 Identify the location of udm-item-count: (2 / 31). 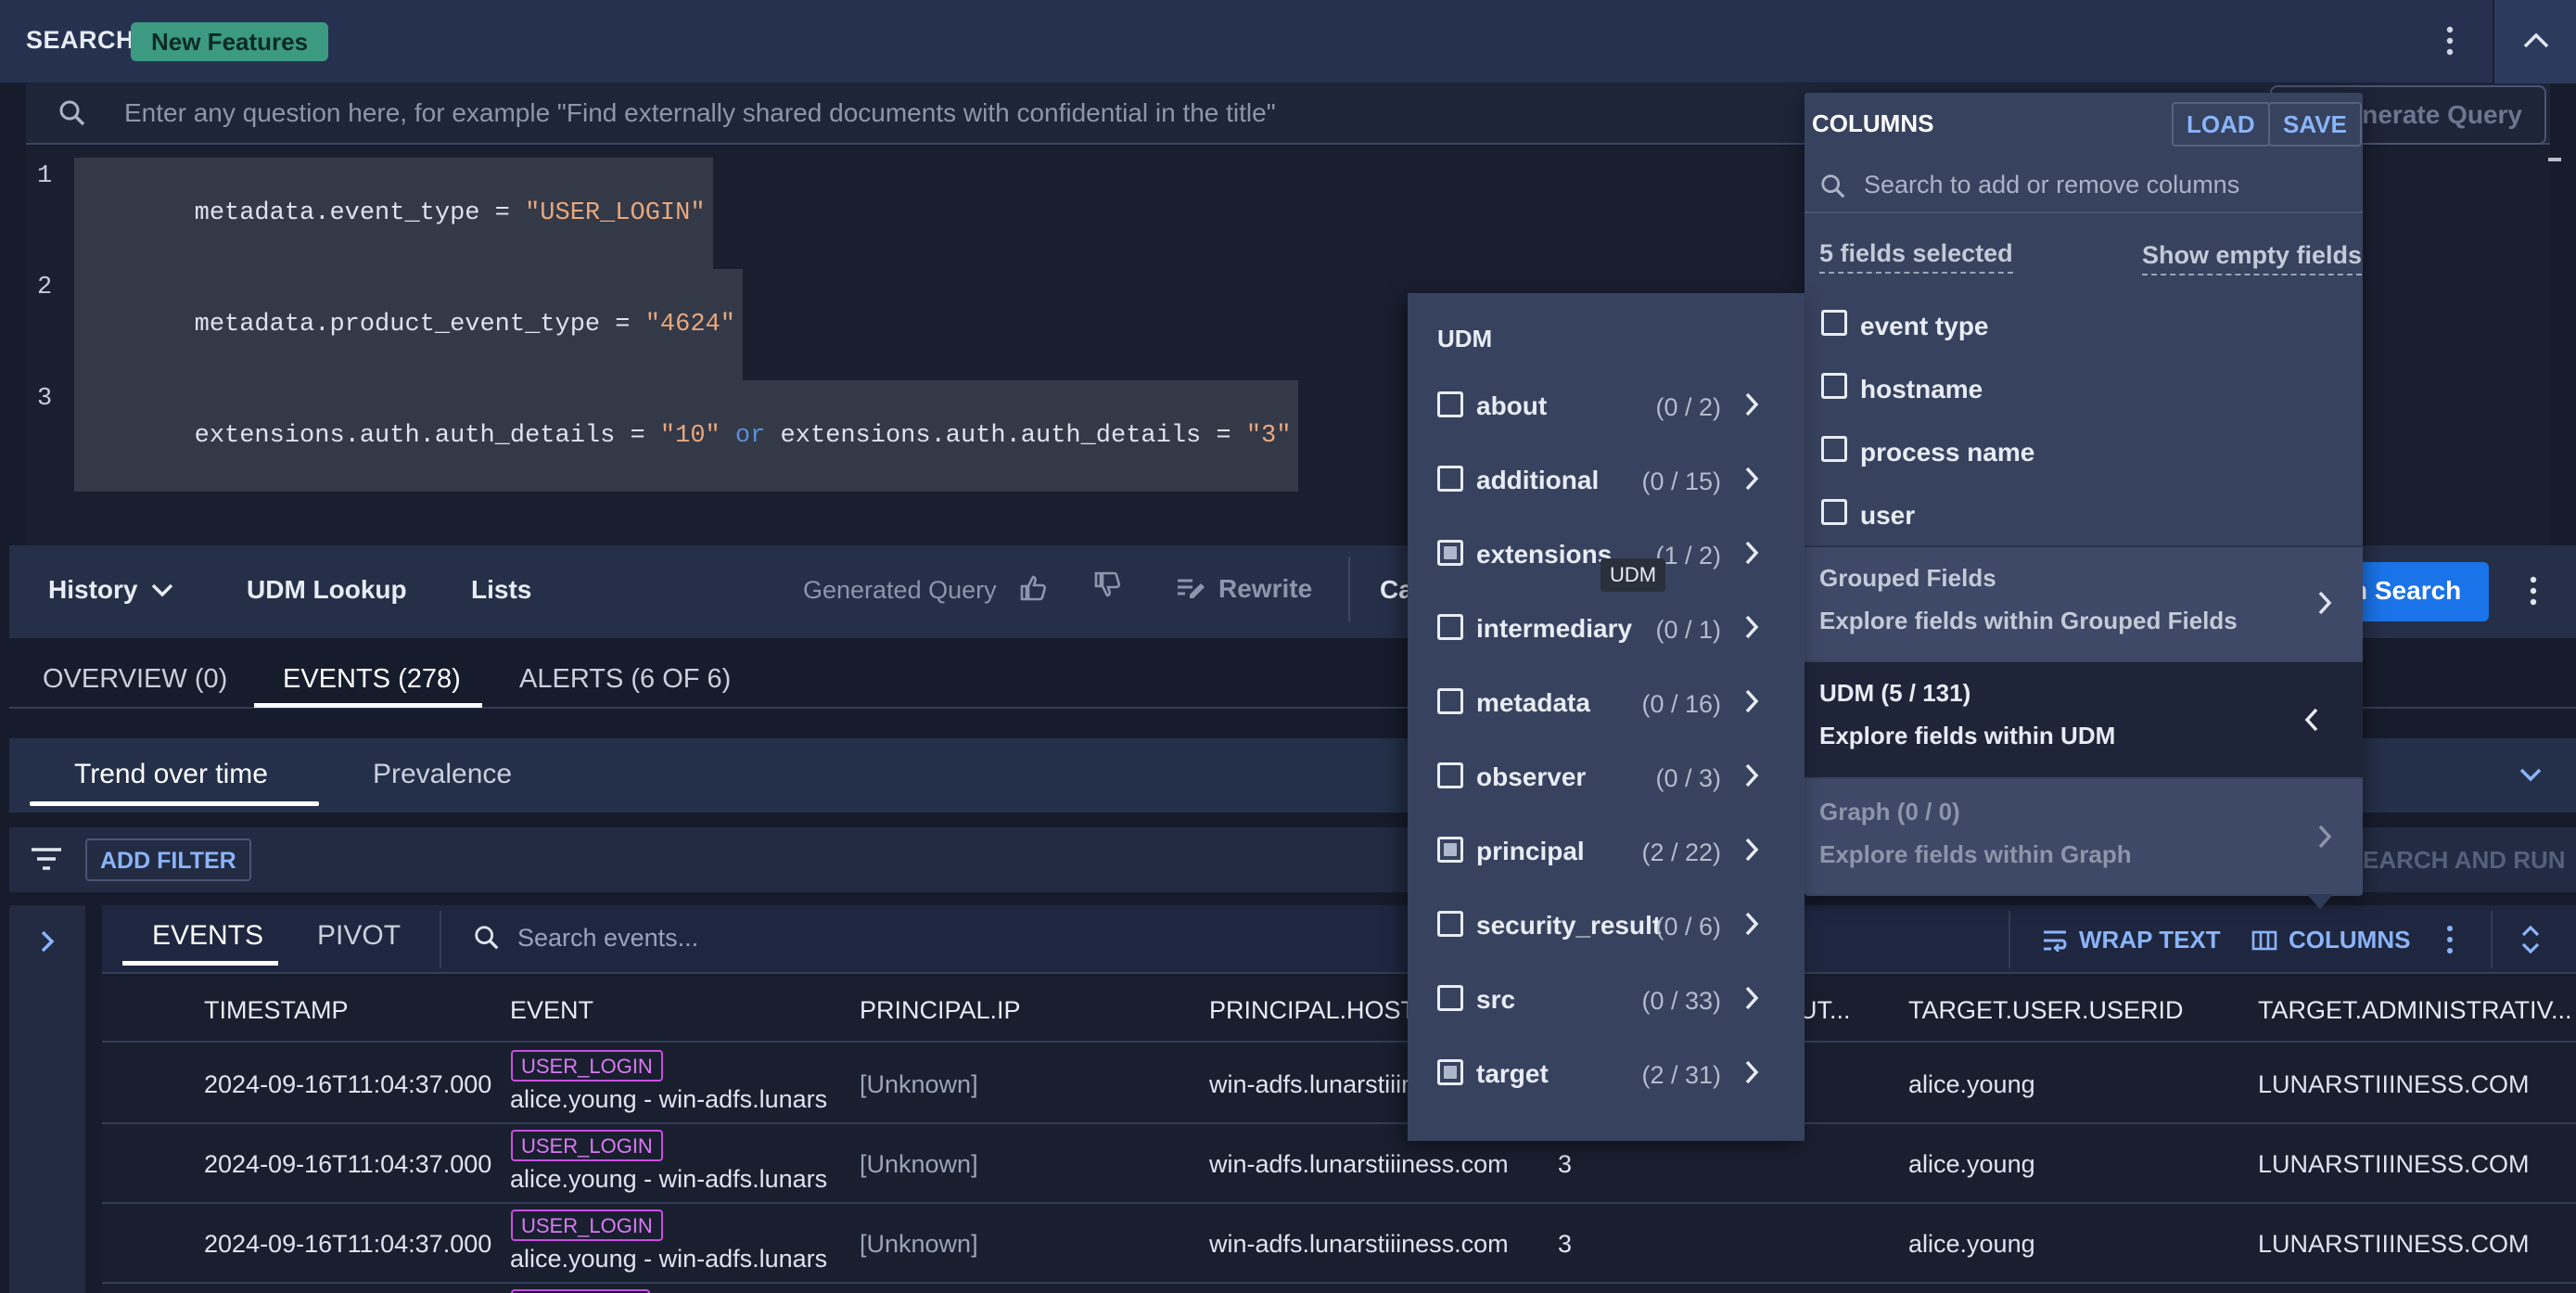
(1681, 1075).